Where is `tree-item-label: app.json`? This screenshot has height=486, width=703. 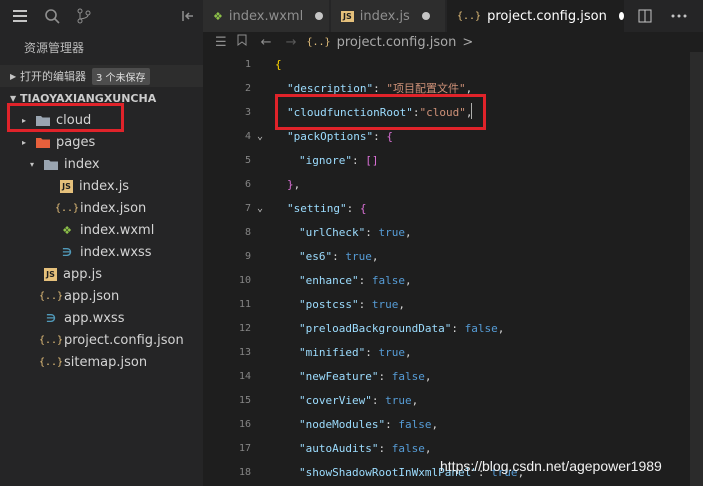 tree-item-label: app.json is located at coordinates (92, 296).